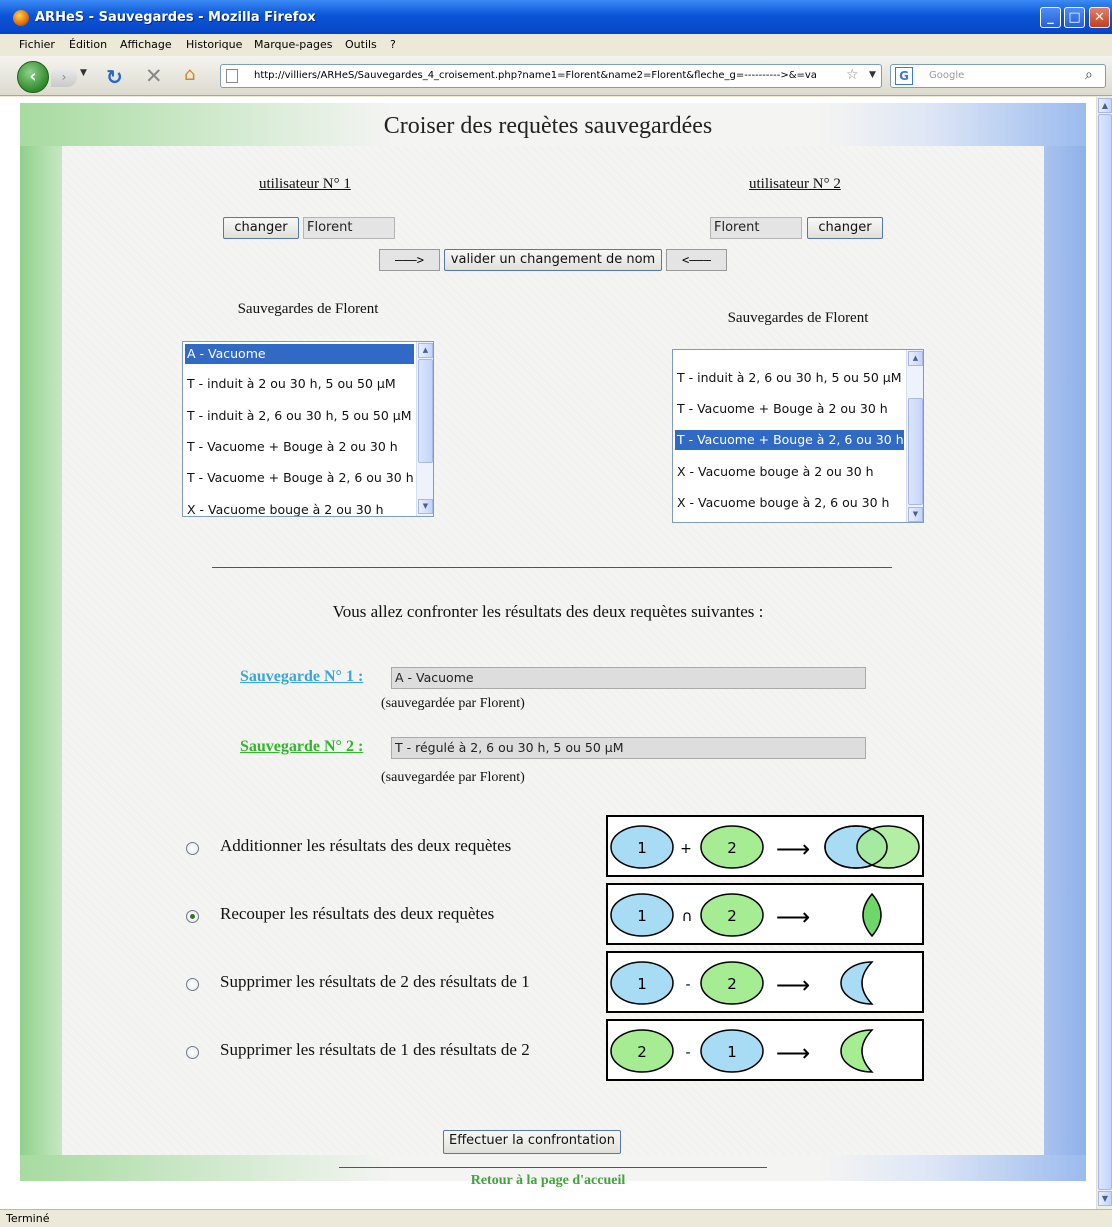  Describe the element at coordinates (642, 848) in the screenshot. I see `set-1-label: 1` at that location.